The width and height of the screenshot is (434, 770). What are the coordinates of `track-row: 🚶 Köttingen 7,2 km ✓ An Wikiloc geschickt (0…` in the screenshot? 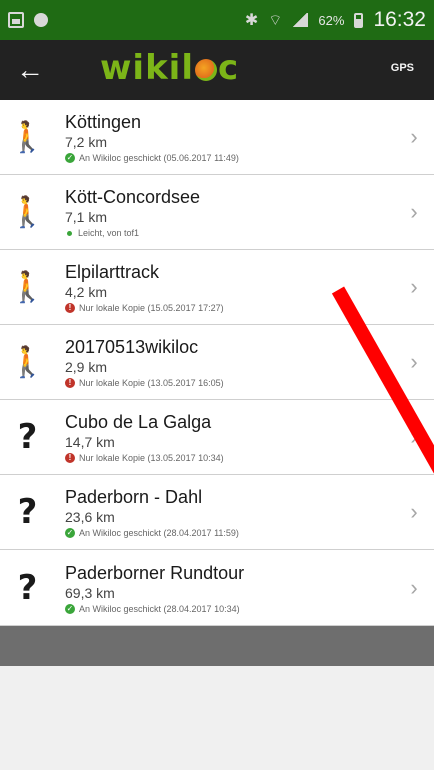 It's located at (217, 137).